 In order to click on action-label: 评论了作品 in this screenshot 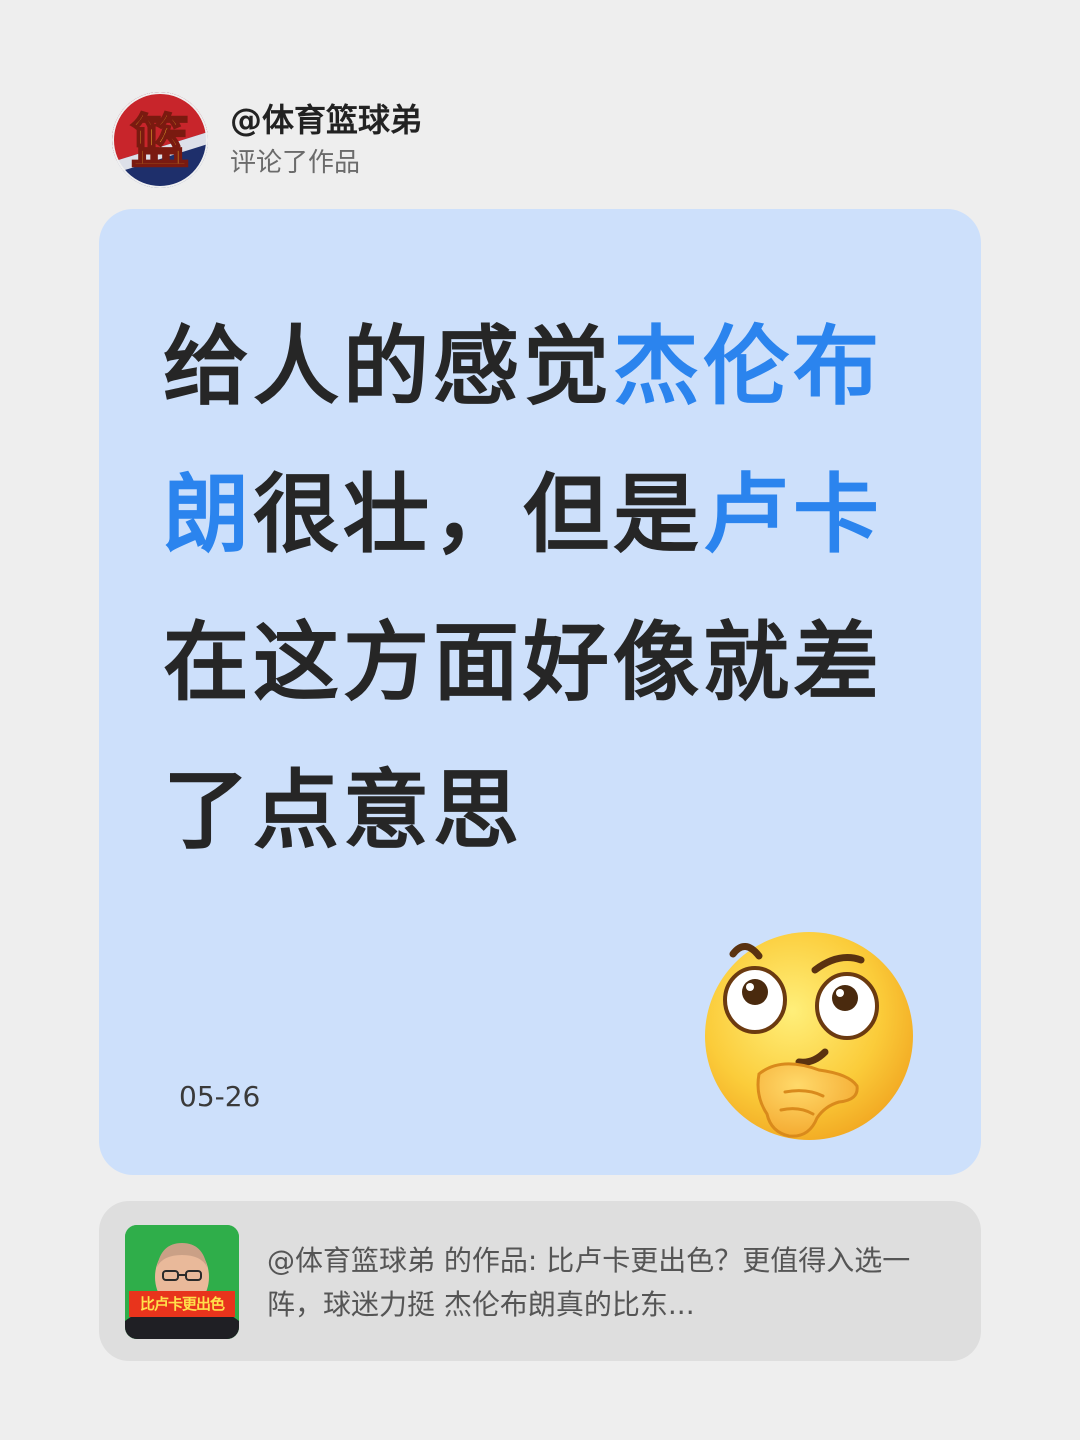, I will do `click(295, 163)`.